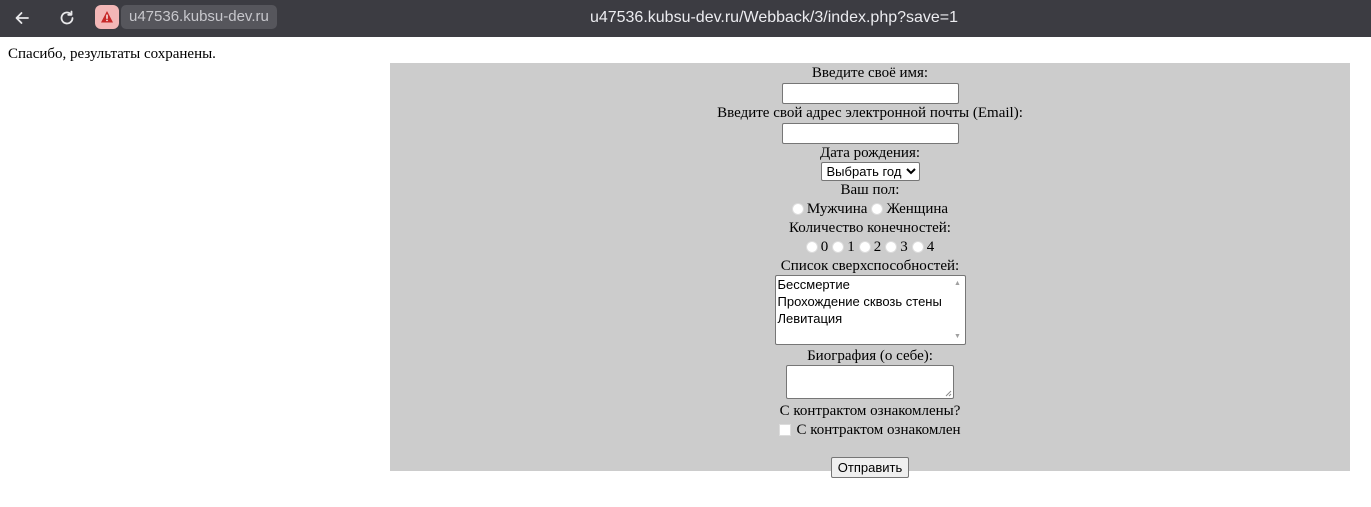 This screenshot has height=507, width=1371. I want to click on scroll-down-icon: ▼, so click(957, 336).